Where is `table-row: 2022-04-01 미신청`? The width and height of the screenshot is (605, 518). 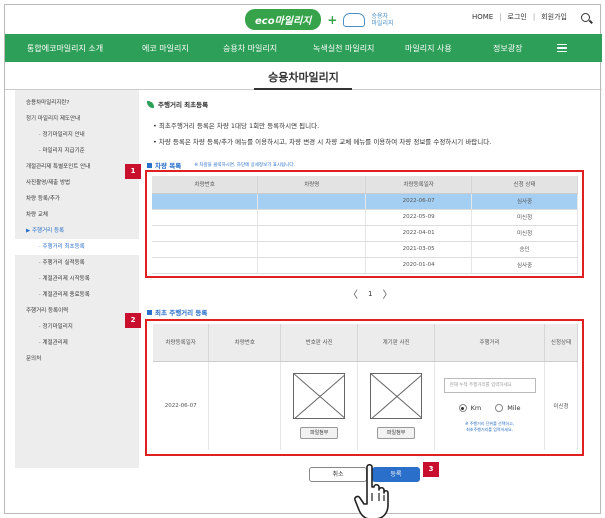
table-row: 2022-04-01 미신청 is located at coordinates (365, 233).